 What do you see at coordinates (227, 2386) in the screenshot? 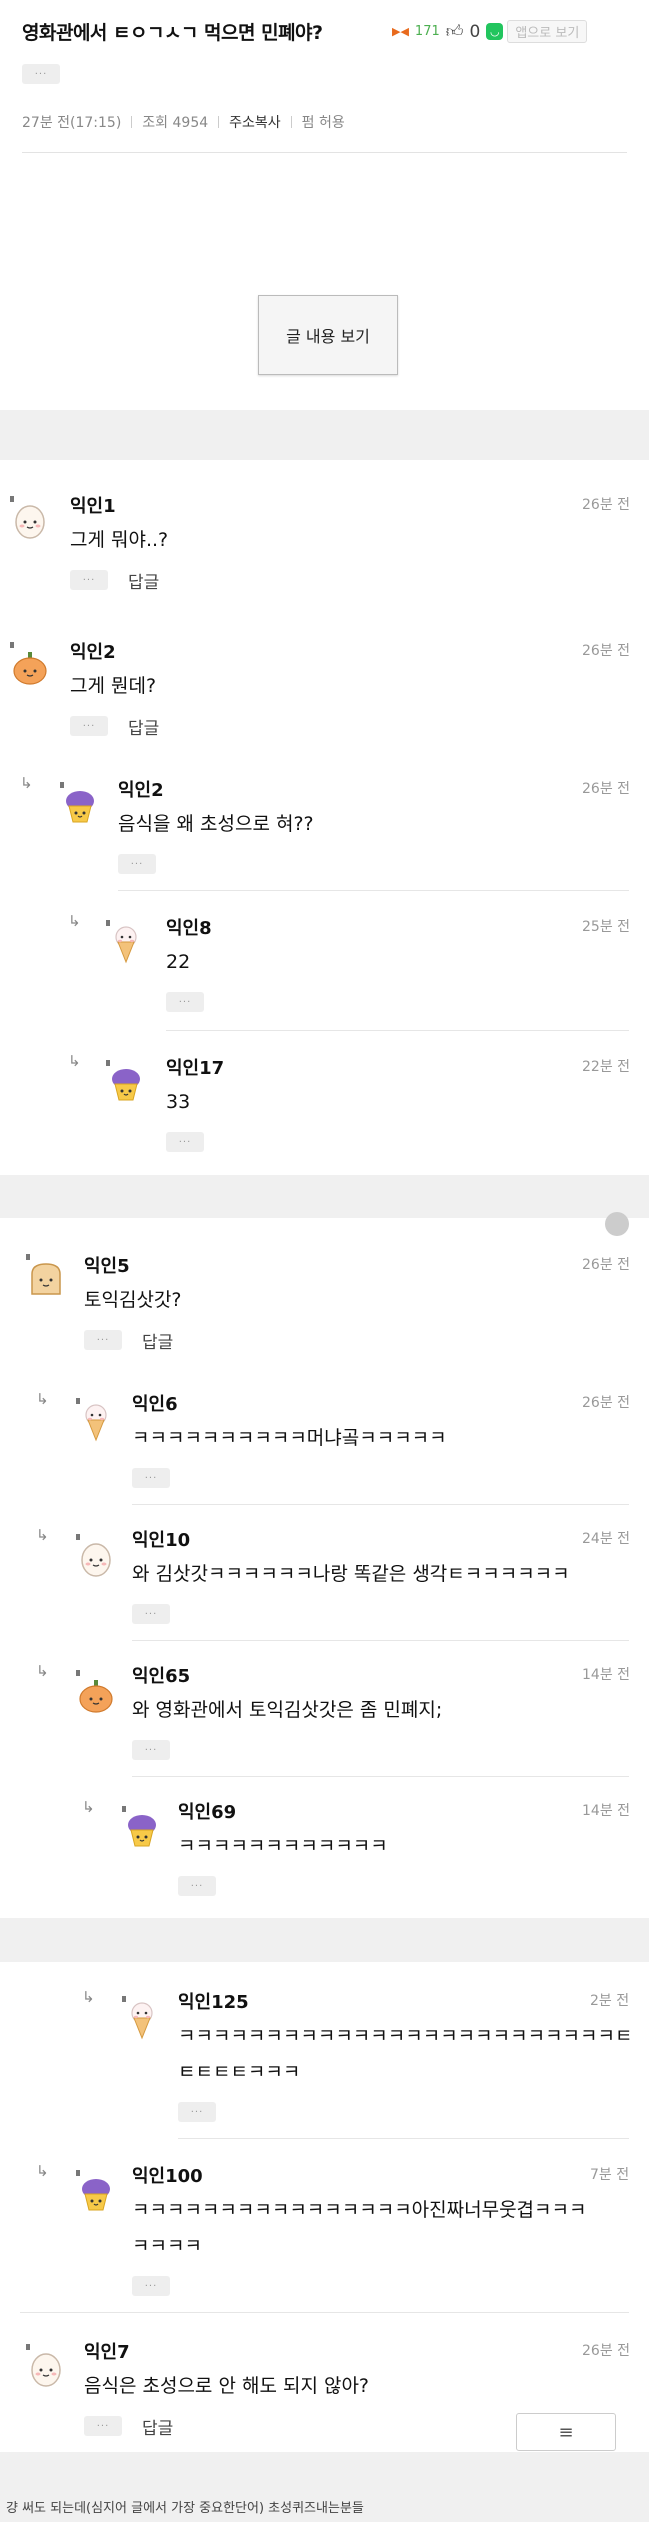
I see `comment-text: 음식은 초성으로 안 해도 되지 않아?` at bounding box center [227, 2386].